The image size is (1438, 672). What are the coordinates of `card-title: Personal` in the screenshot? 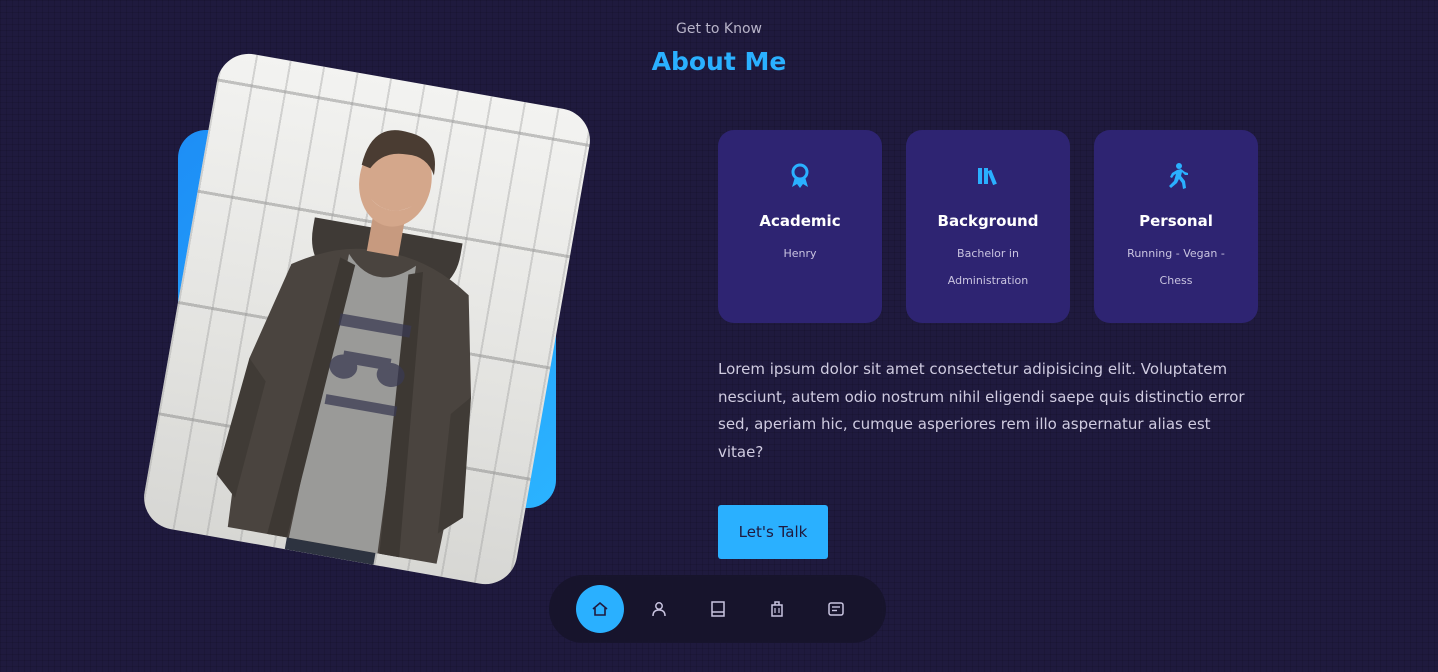 It's located at (1176, 221).